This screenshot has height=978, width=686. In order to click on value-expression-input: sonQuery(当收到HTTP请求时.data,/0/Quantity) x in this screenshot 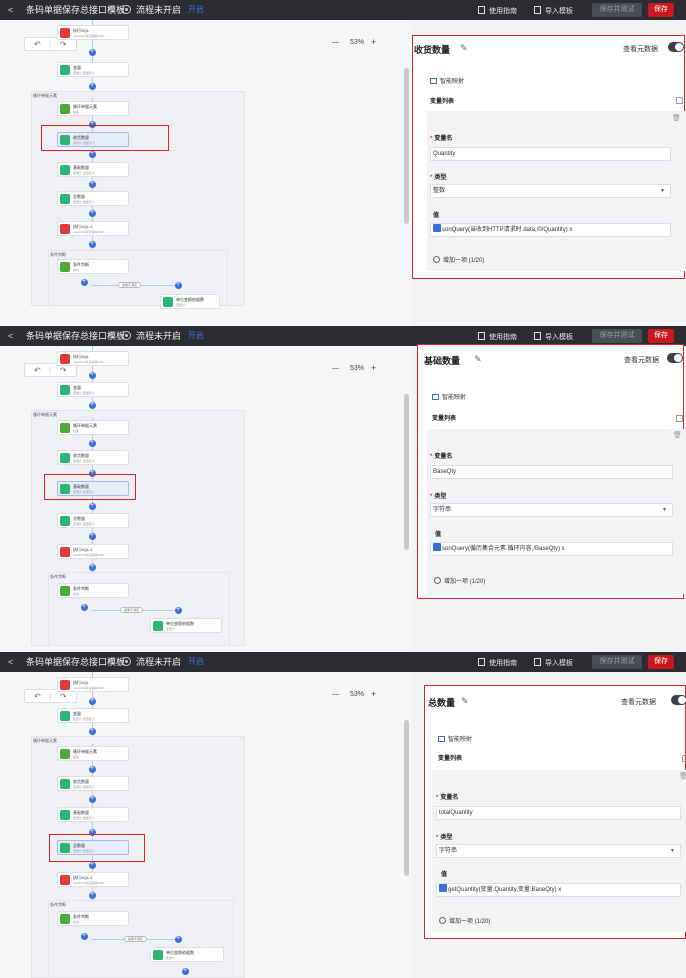, I will do `click(550, 230)`.